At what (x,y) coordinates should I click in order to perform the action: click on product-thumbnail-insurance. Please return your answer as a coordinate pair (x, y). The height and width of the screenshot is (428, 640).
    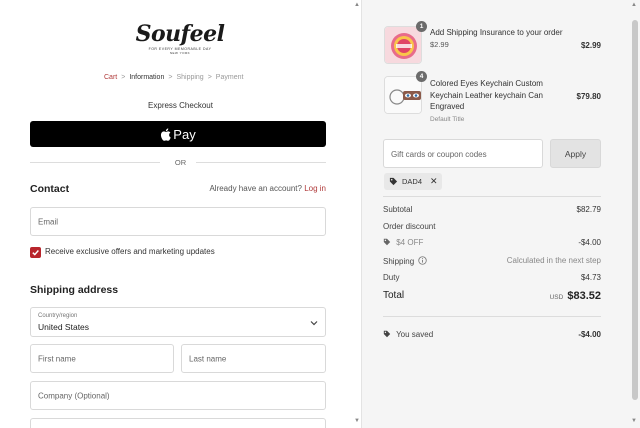
    Looking at the image, I should click on (403, 45).